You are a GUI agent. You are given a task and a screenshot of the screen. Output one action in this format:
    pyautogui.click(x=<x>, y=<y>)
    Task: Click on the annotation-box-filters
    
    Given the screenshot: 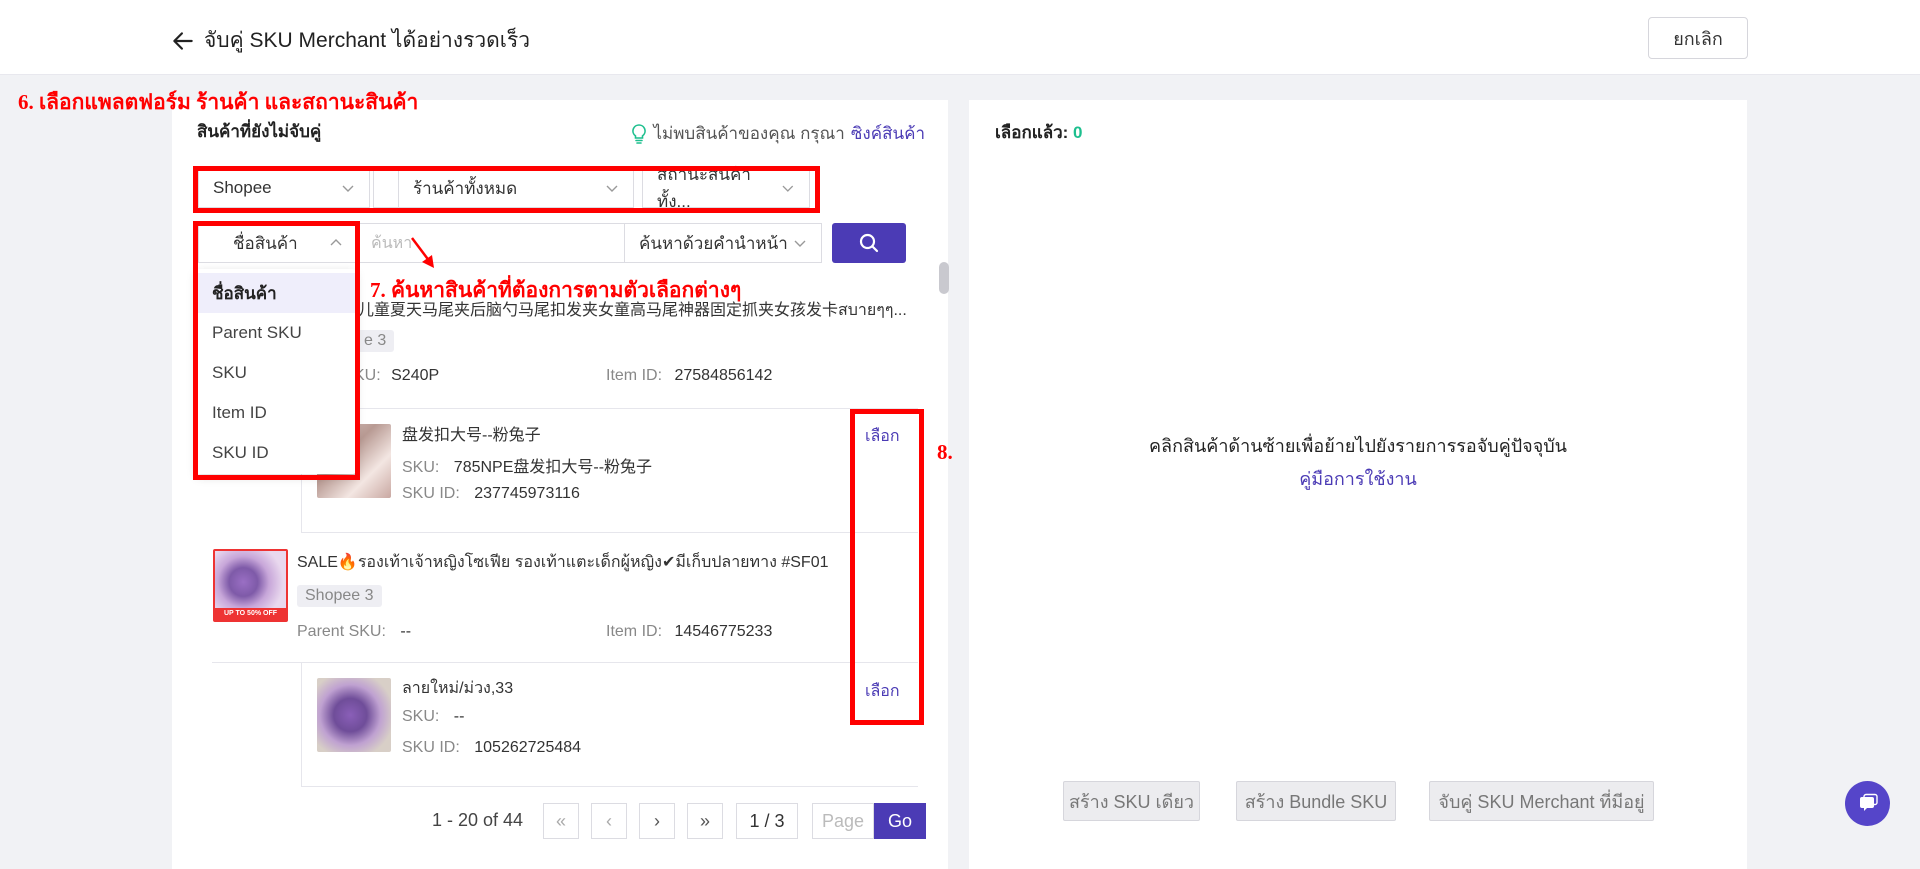 What is the action you would take?
    pyautogui.click(x=506, y=189)
    